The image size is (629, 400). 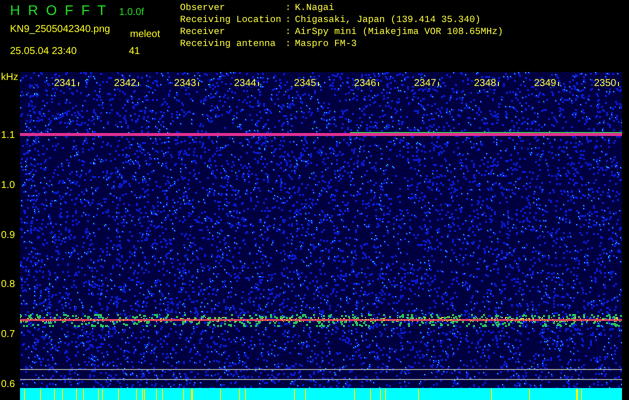 What do you see at coordinates (245, 83) in the screenshot?
I see `time-label: 2344` at bounding box center [245, 83].